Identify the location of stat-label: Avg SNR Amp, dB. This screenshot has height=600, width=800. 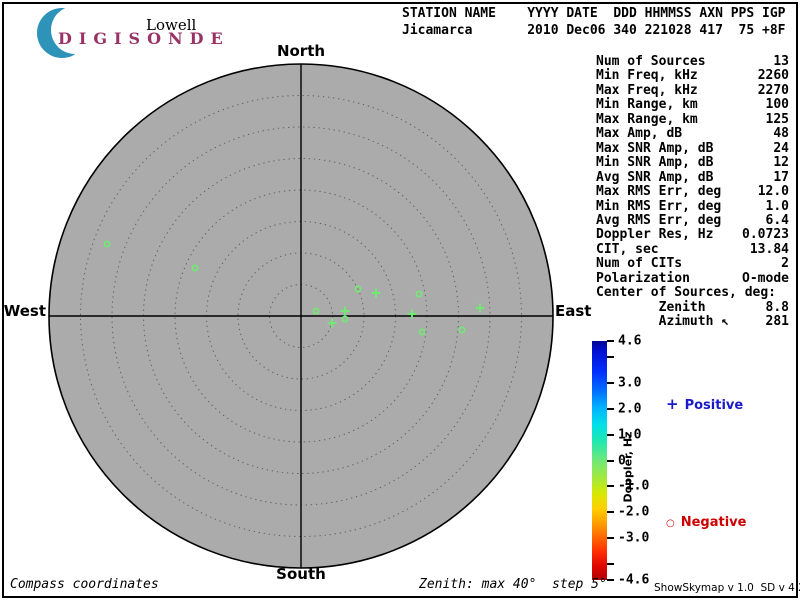
(655, 177).